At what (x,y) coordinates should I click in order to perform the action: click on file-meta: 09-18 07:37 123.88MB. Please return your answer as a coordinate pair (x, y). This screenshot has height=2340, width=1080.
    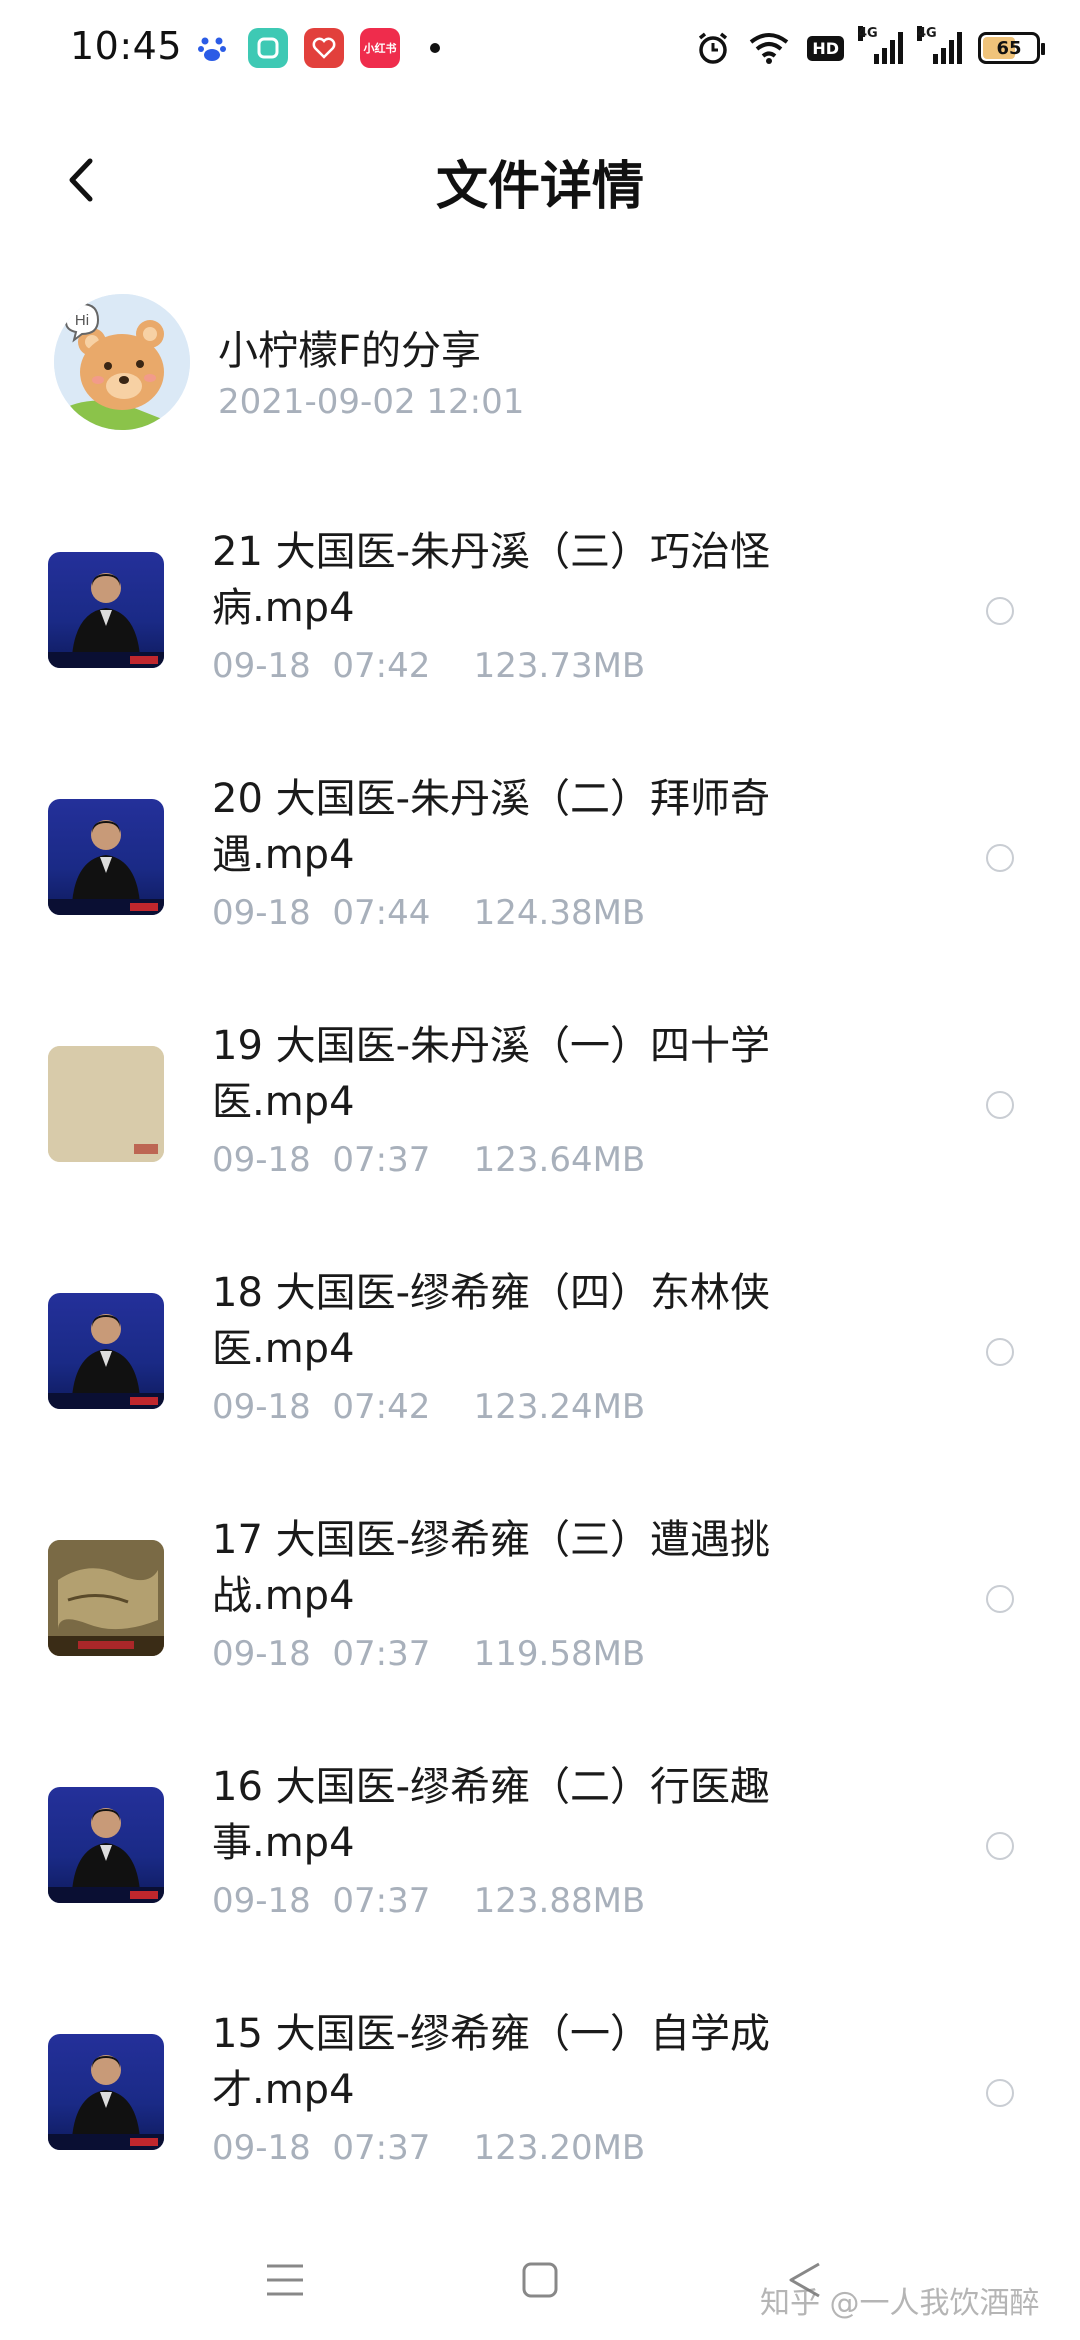
    Looking at the image, I should click on (429, 1901).